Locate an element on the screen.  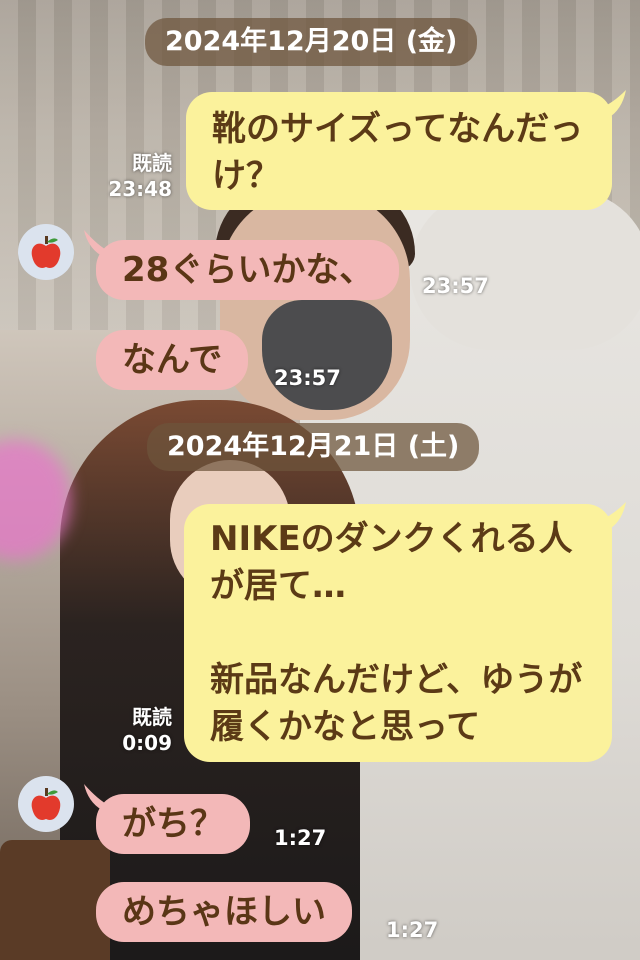
message-text: がち？ is located at coordinates (173, 824).